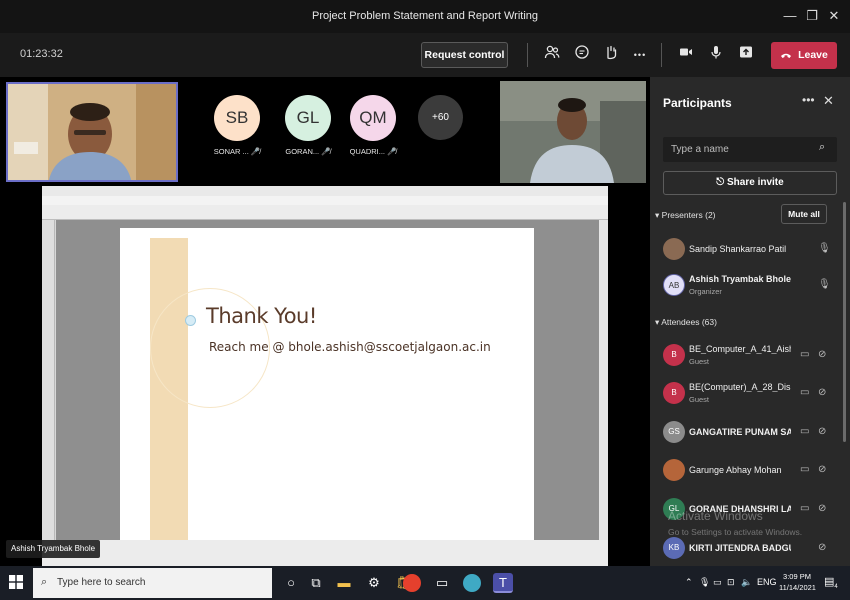 This screenshot has width=850, height=600. What do you see at coordinates (735, 532) in the screenshot?
I see `activate-windows-text: Go to Settings to activate Windows.` at bounding box center [735, 532].